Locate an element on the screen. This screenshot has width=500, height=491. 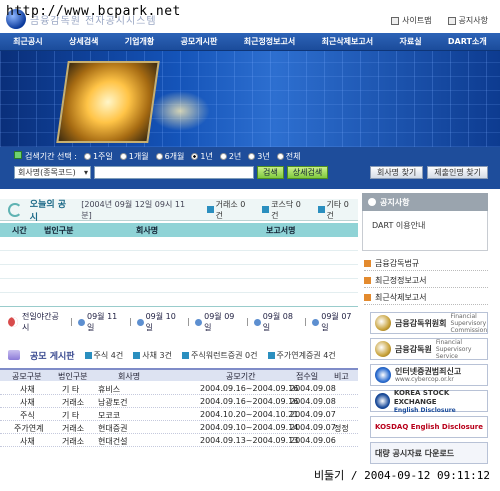
search-button: 검색 is located at coordinates (270, 172).